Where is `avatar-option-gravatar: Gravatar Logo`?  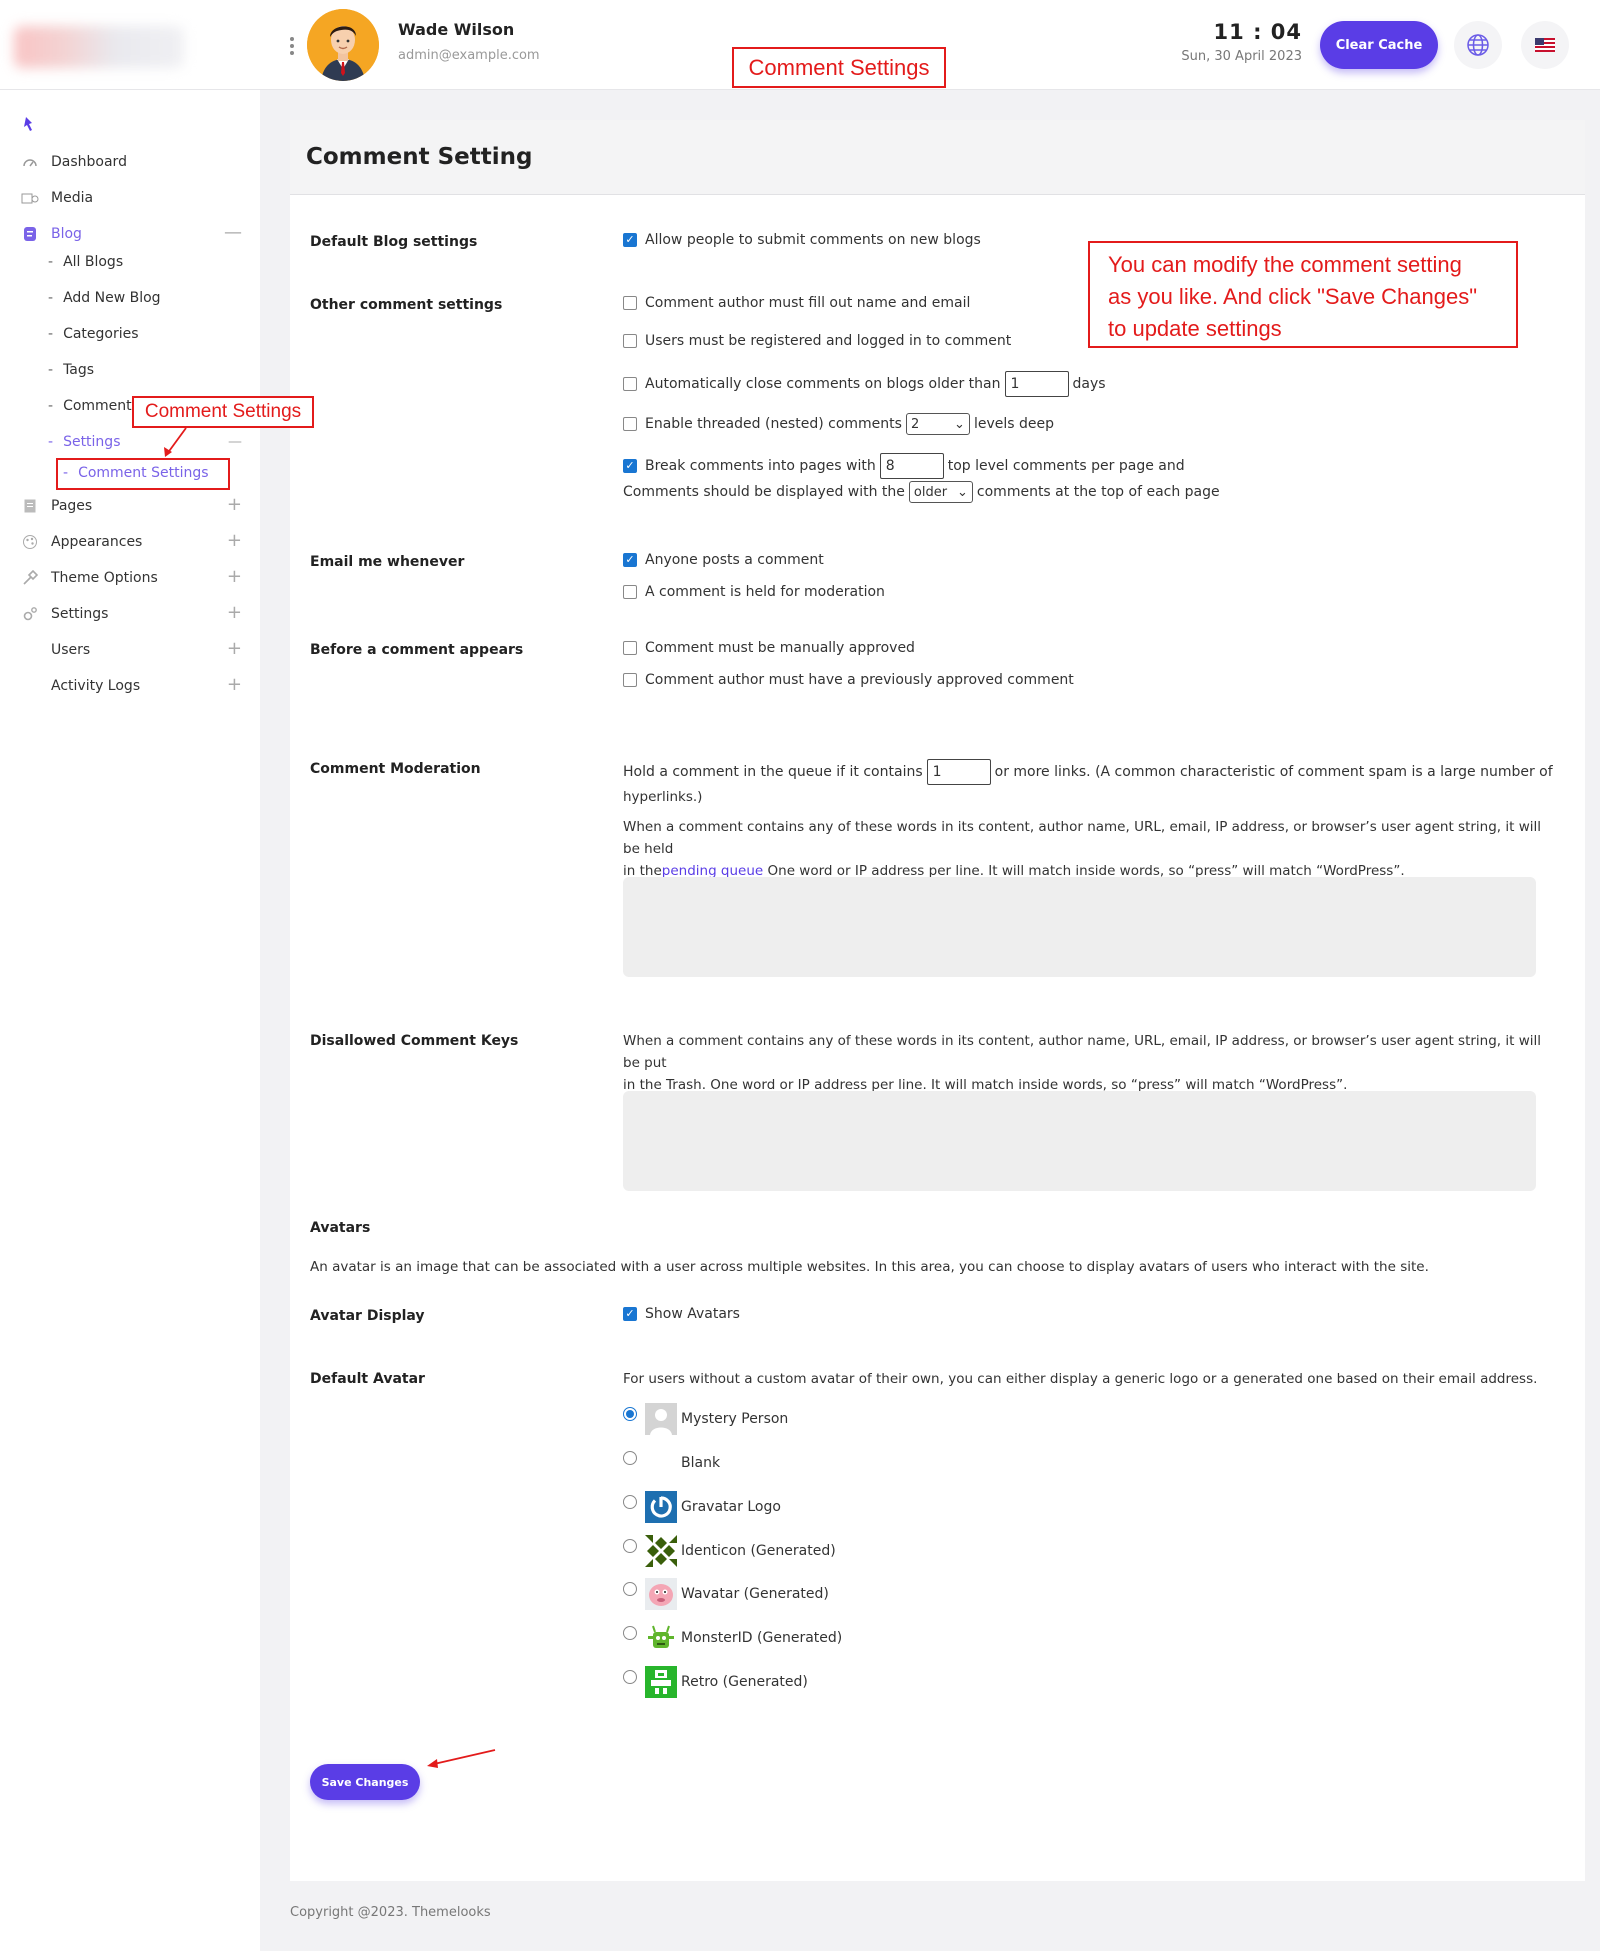
avatar-option-gravatar: Gravatar Logo is located at coordinates (702, 1507).